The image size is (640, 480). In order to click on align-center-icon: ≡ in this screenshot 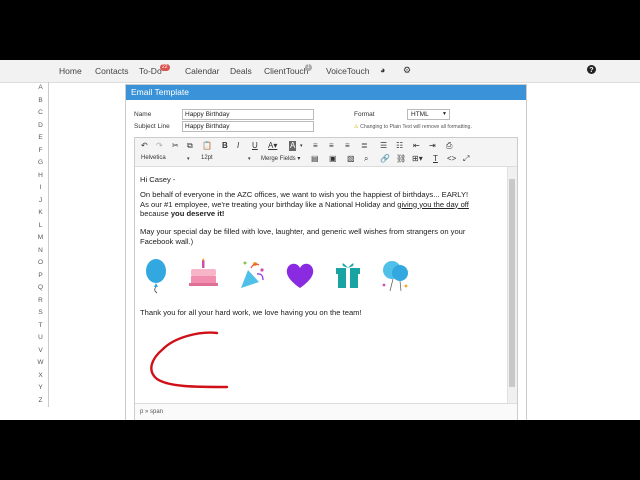, I will do `click(331, 146)`.